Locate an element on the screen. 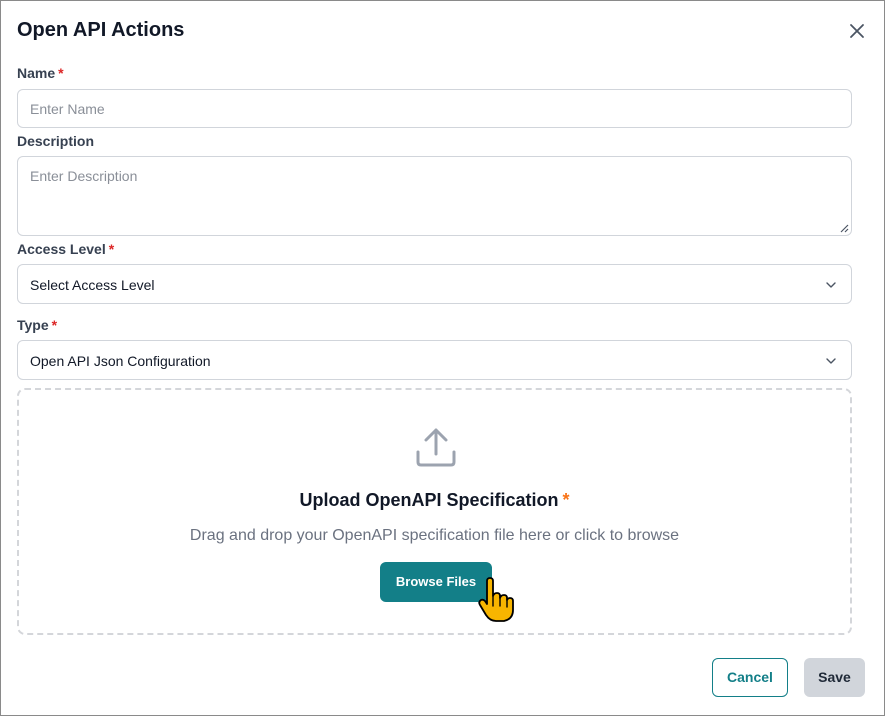 The image size is (885, 716). name-placeholder: Enter Name is located at coordinates (67, 109).